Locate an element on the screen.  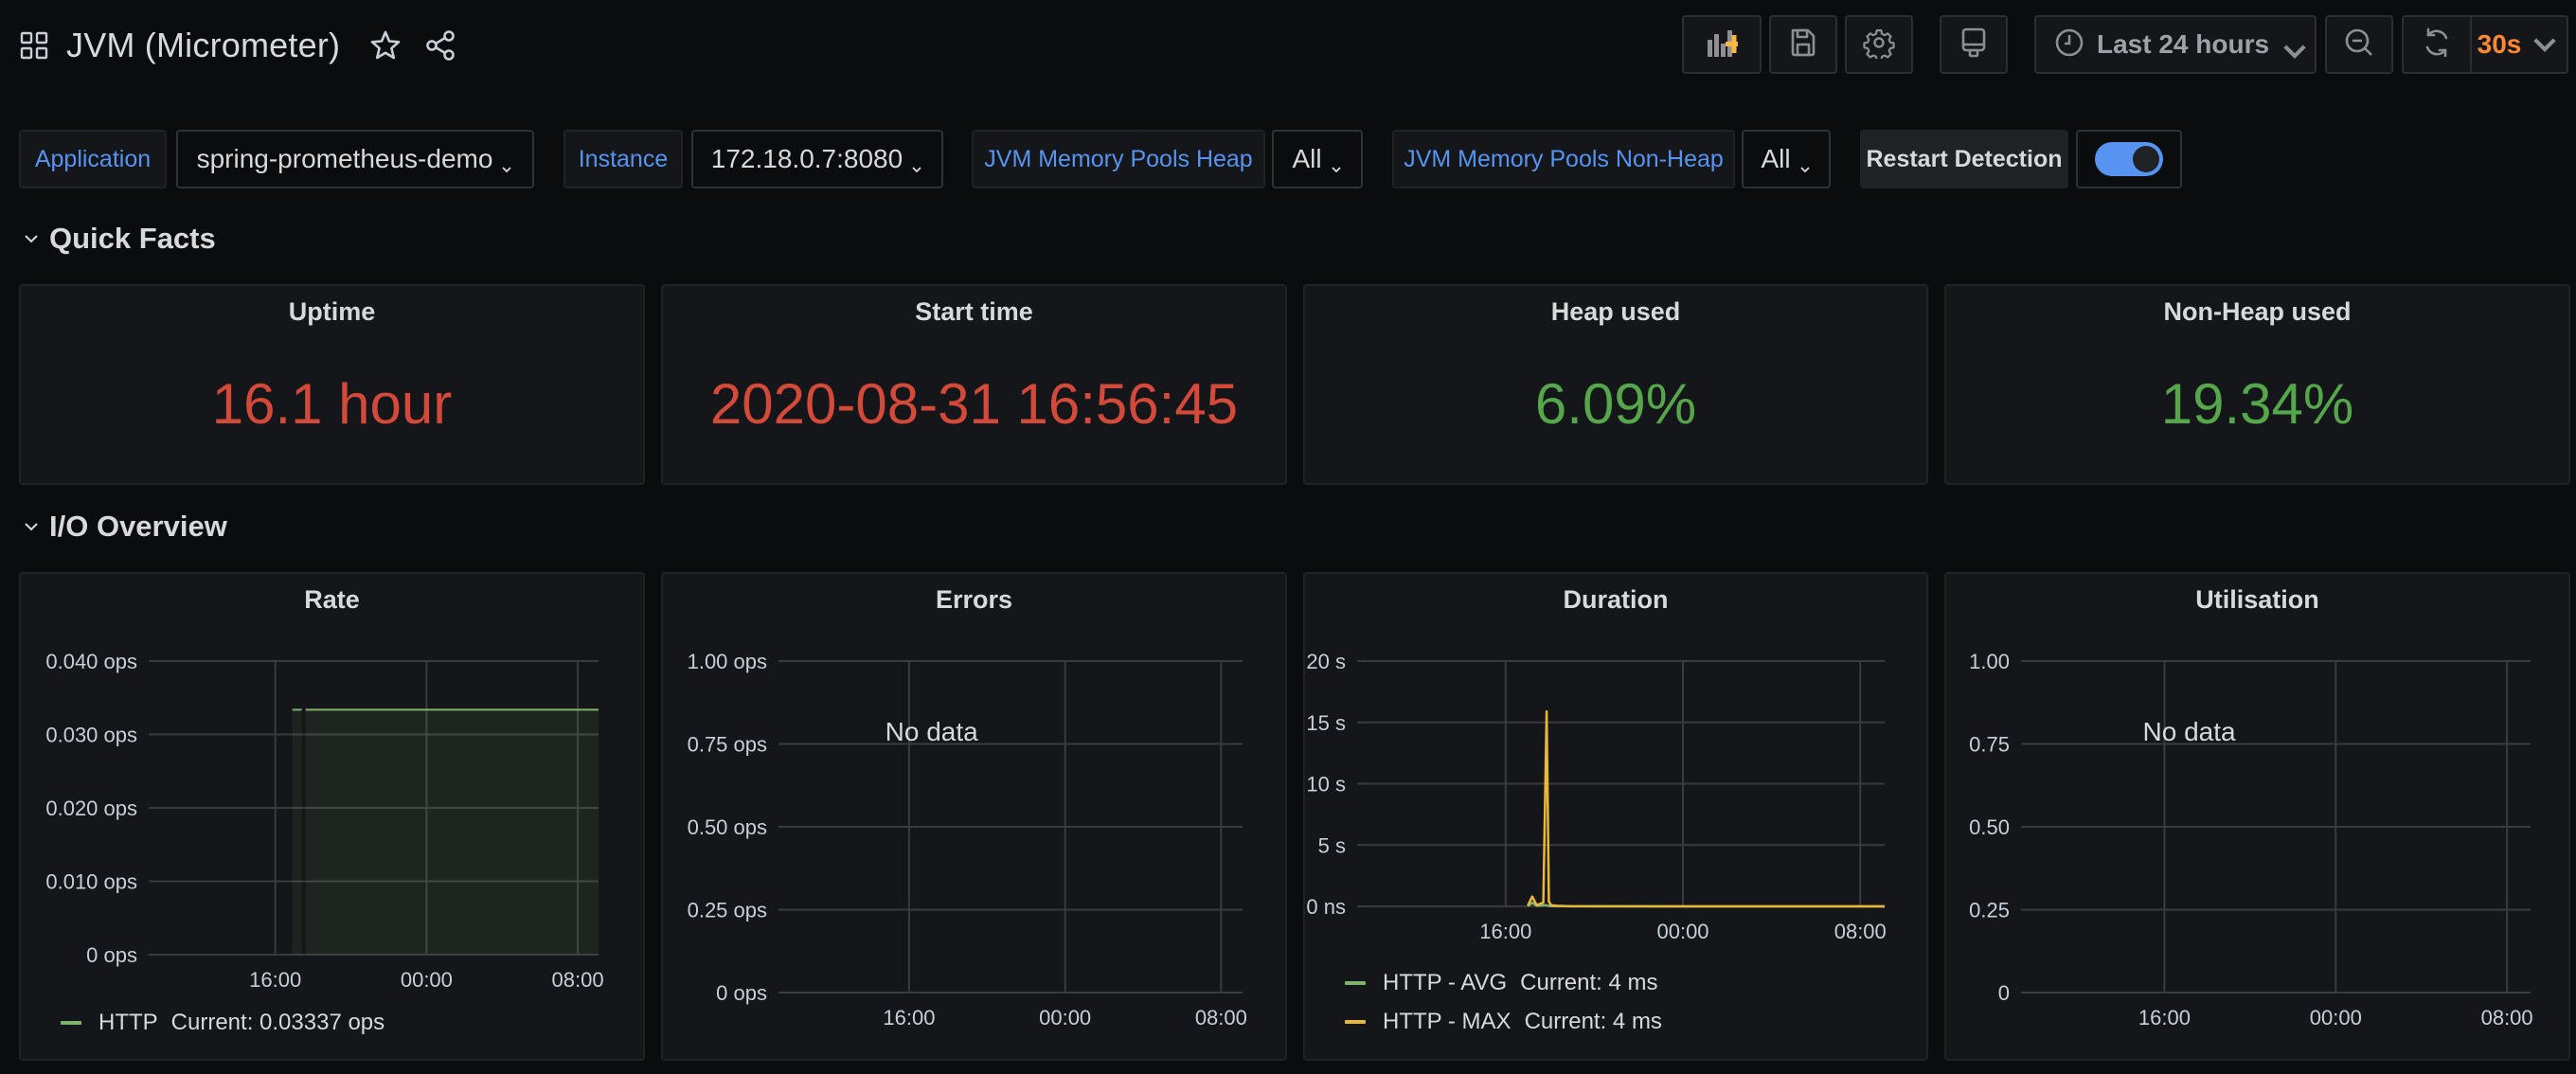
stat-panel-uptime: Uptime 16.1 hour is located at coordinates (332, 384).